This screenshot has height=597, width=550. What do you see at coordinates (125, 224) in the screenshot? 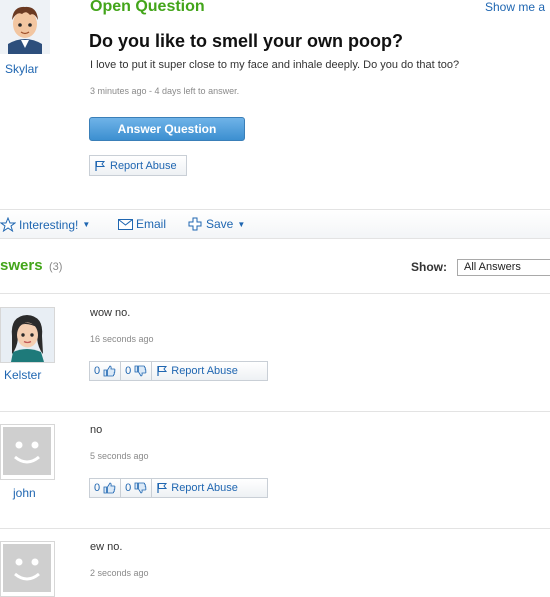
I see `envelope-icon` at bounding box center [125, 224].